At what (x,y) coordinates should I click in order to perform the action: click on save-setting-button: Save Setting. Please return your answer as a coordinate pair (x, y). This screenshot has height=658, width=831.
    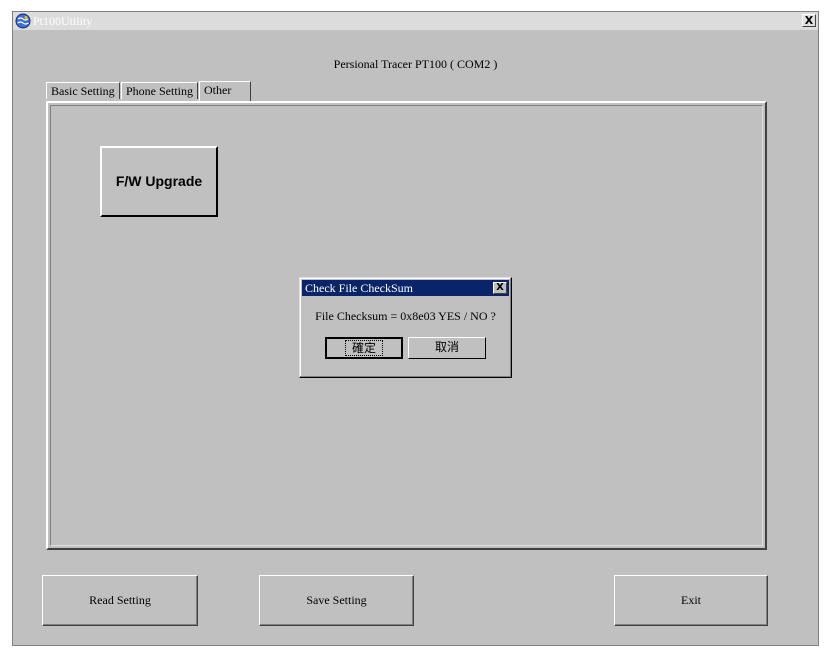
    Looking at the image, I should click on (336, 600).